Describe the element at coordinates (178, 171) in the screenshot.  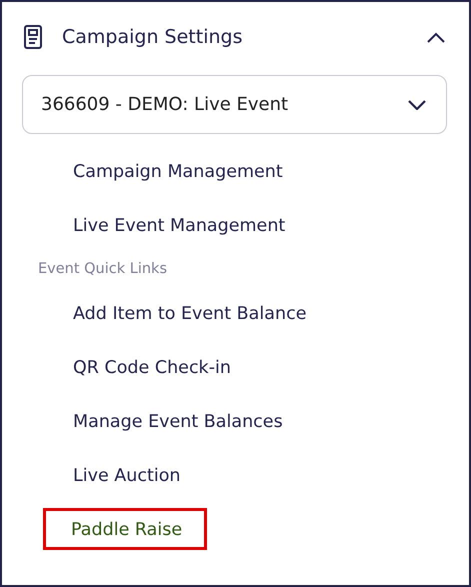
I see `nav-link: Campaign Management` at that location.